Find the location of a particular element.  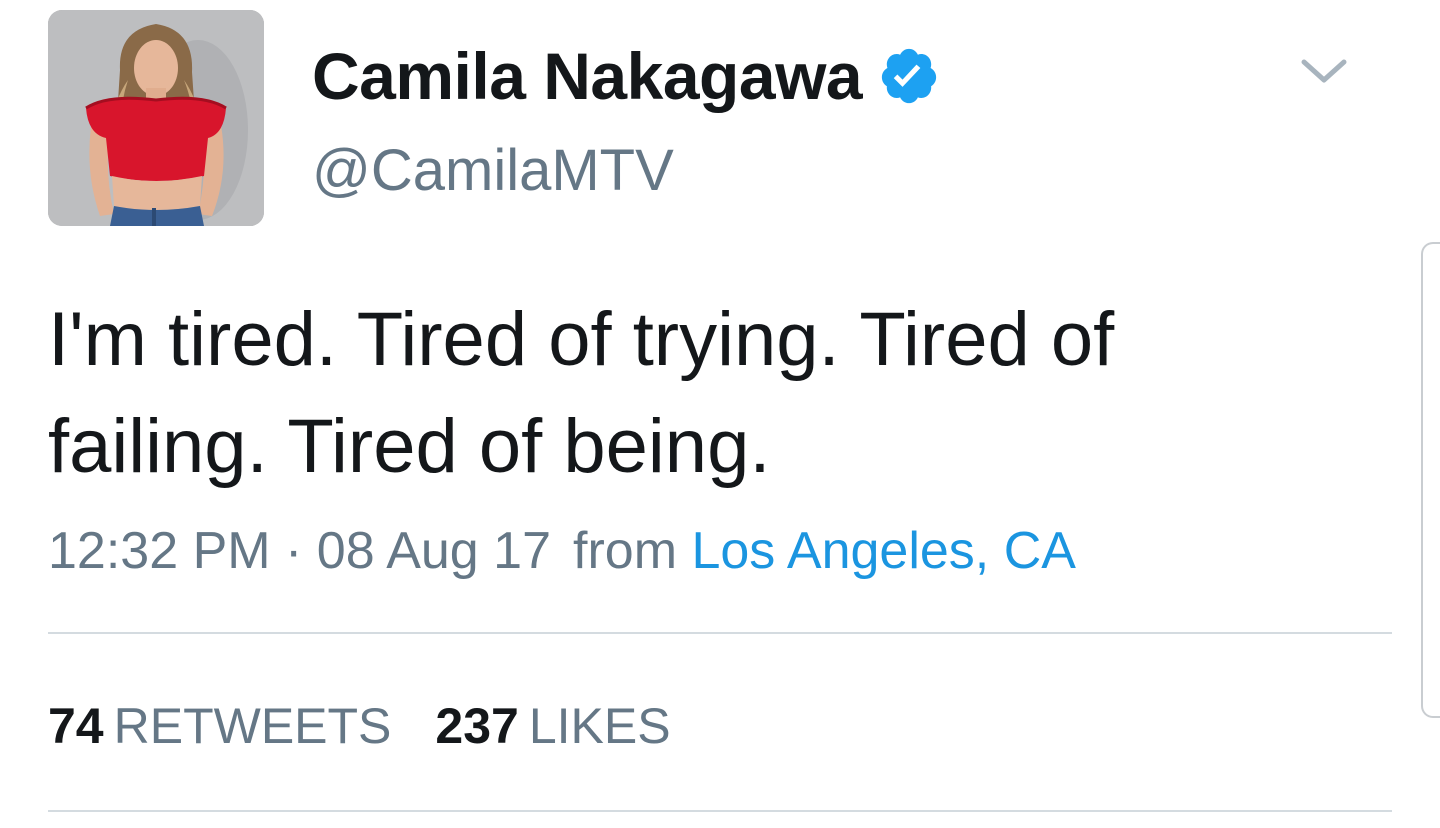

timestamp: 12:32 PM · 08 Aug 17 is located at coordinates (299, 551).